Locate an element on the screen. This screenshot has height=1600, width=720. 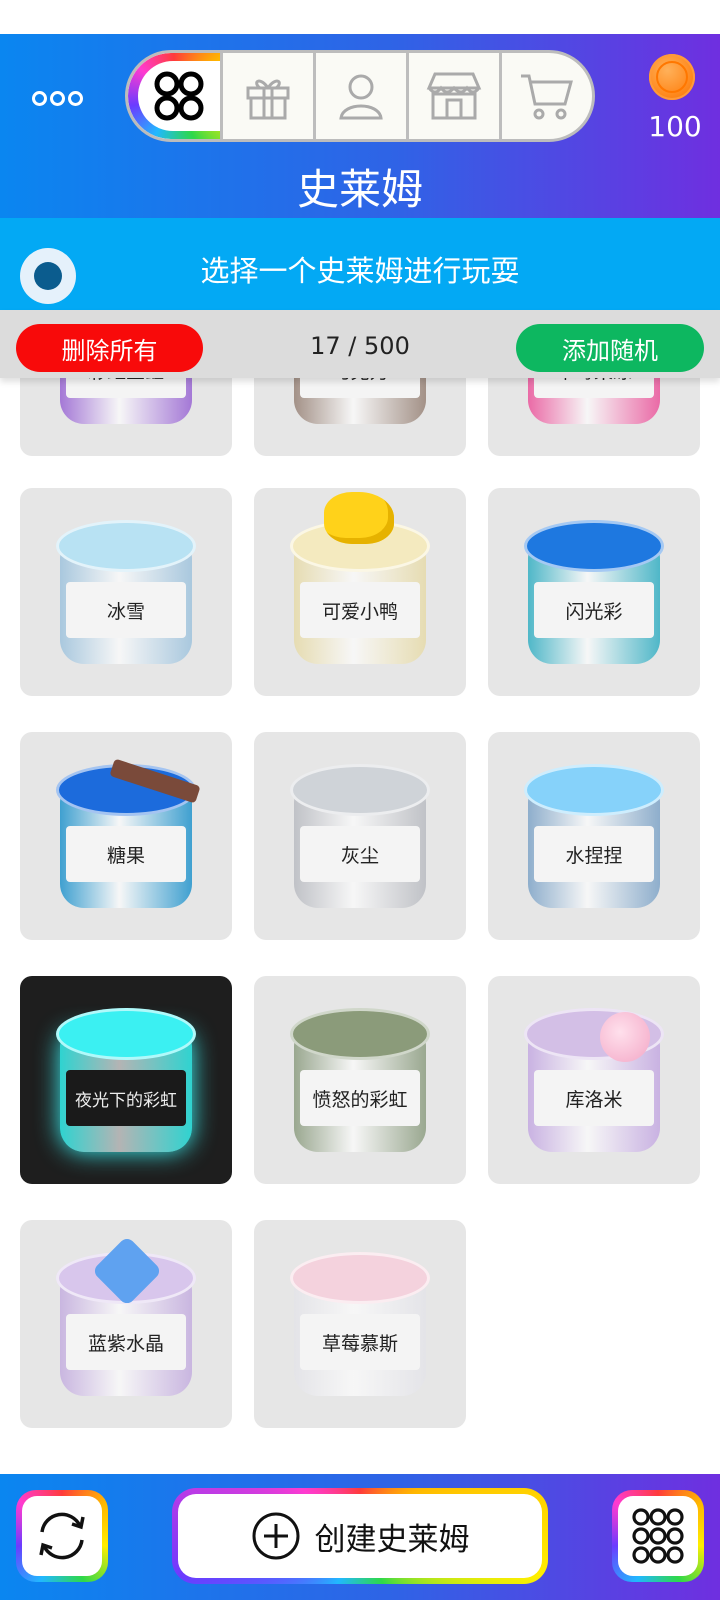
gift-icon is located at coordinates (268, 99).